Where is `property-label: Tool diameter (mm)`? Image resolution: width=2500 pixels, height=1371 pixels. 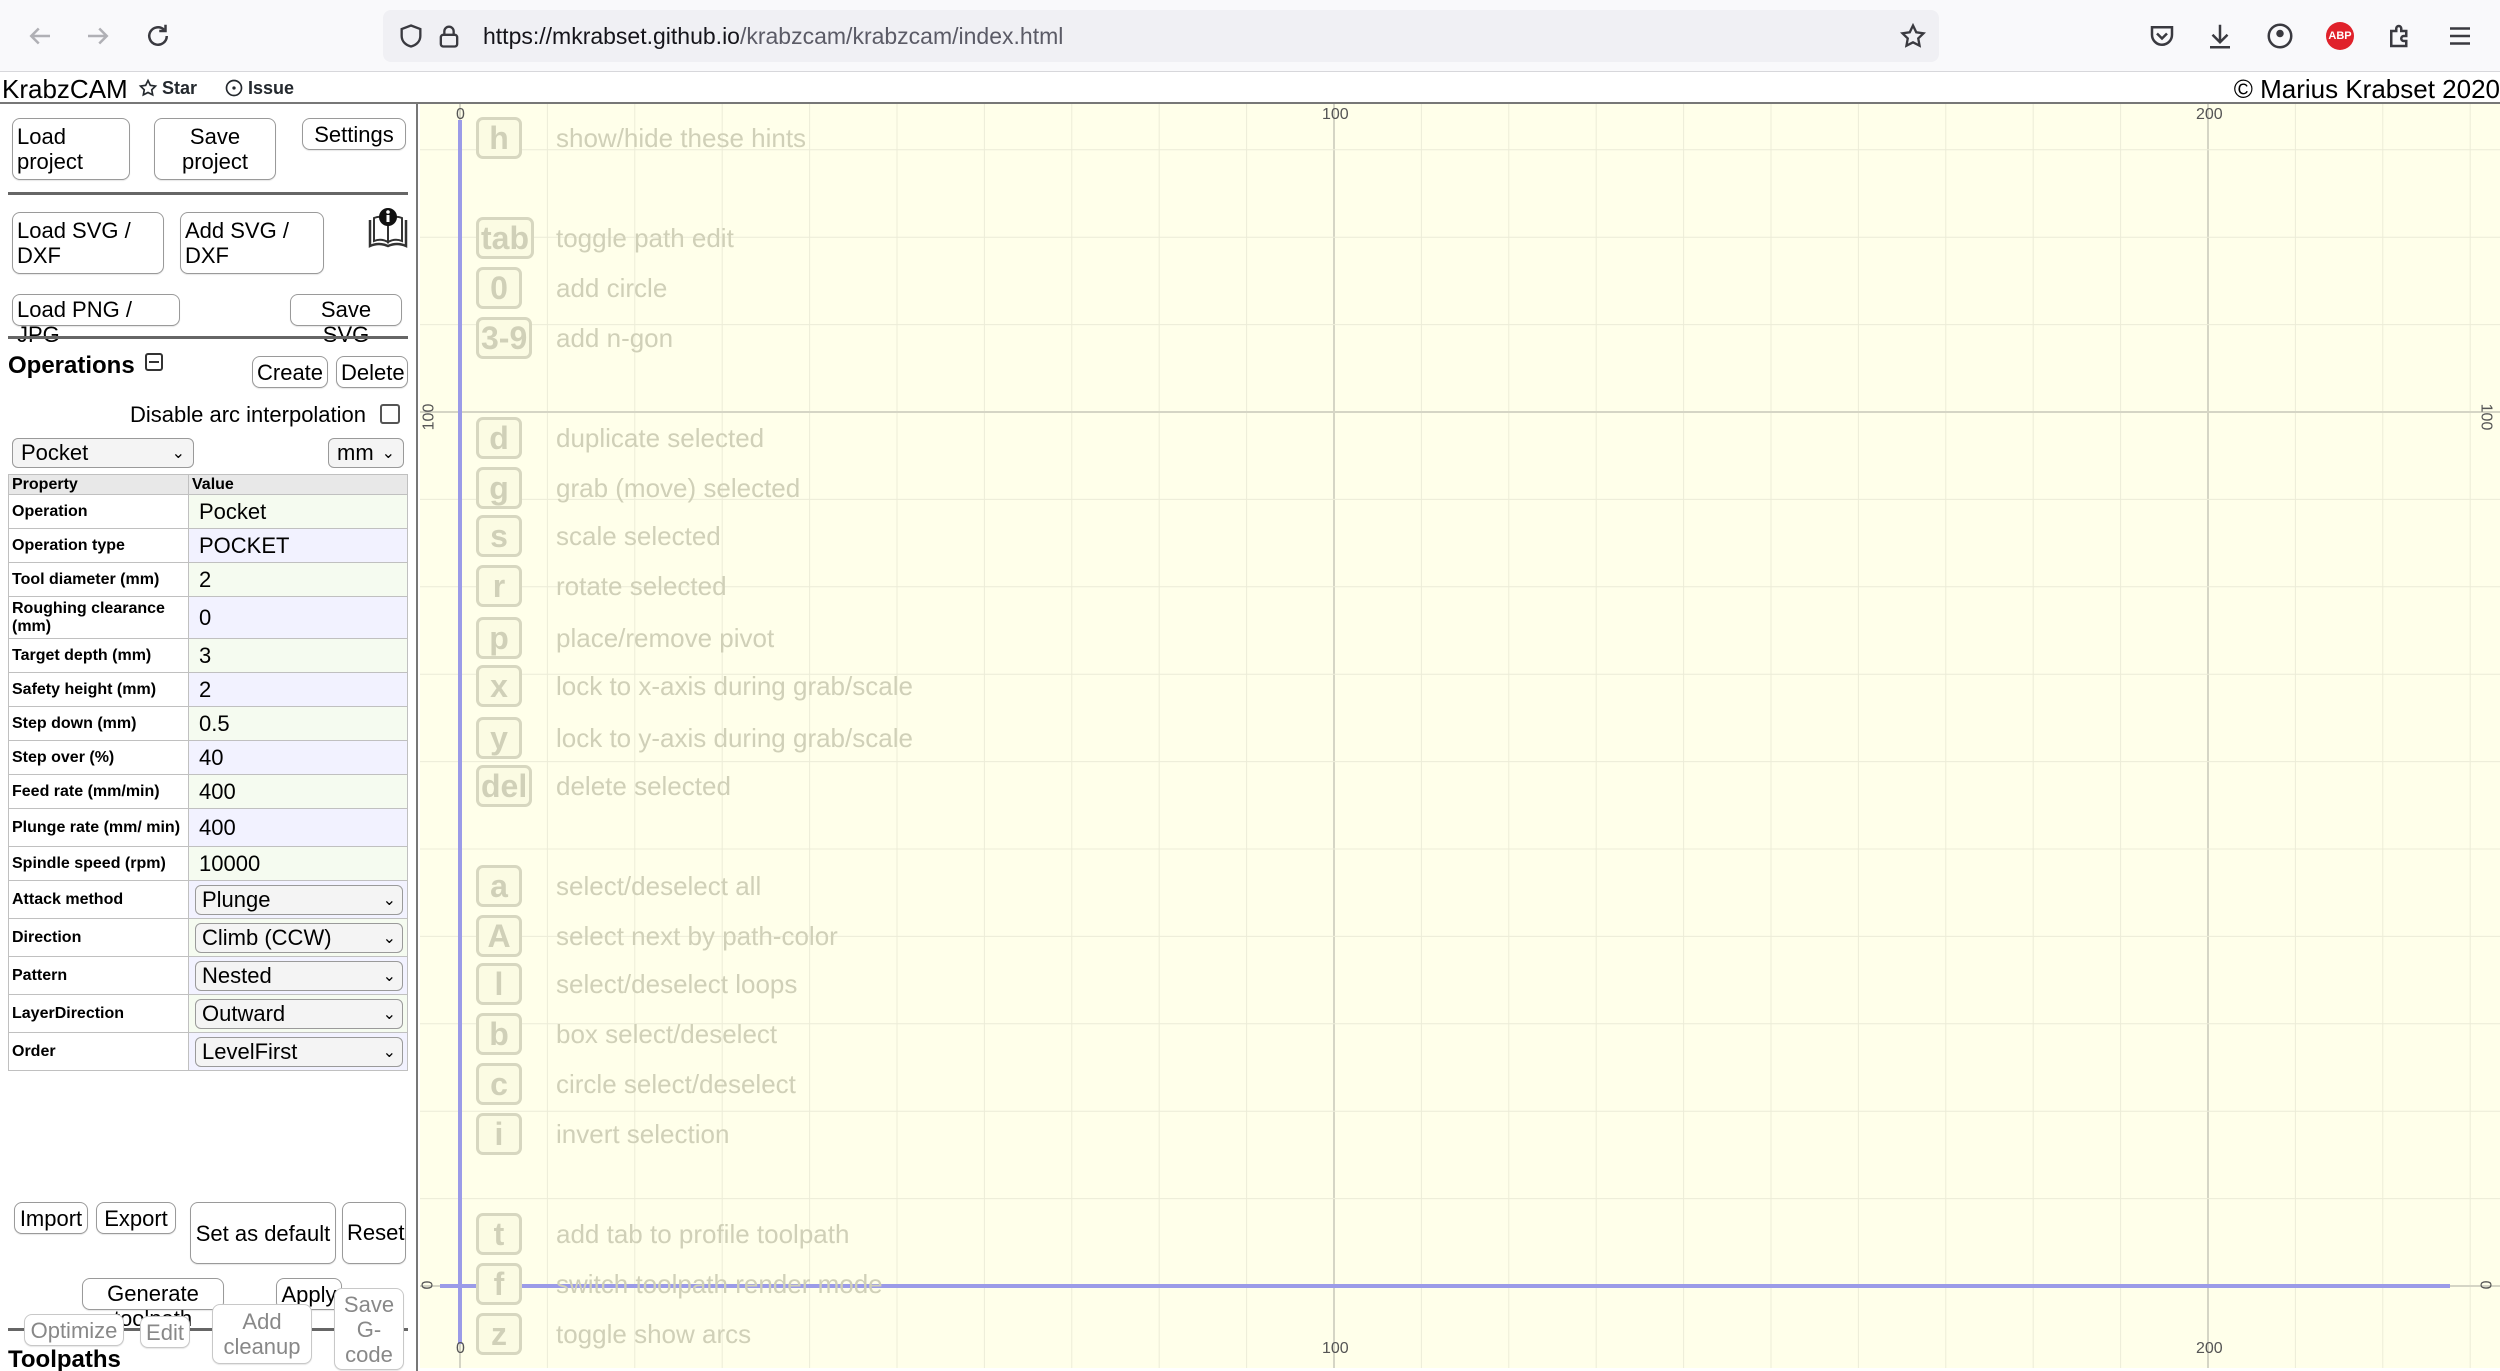
property-label: Tool diameter (mm) is located at coordinates (98, 579).